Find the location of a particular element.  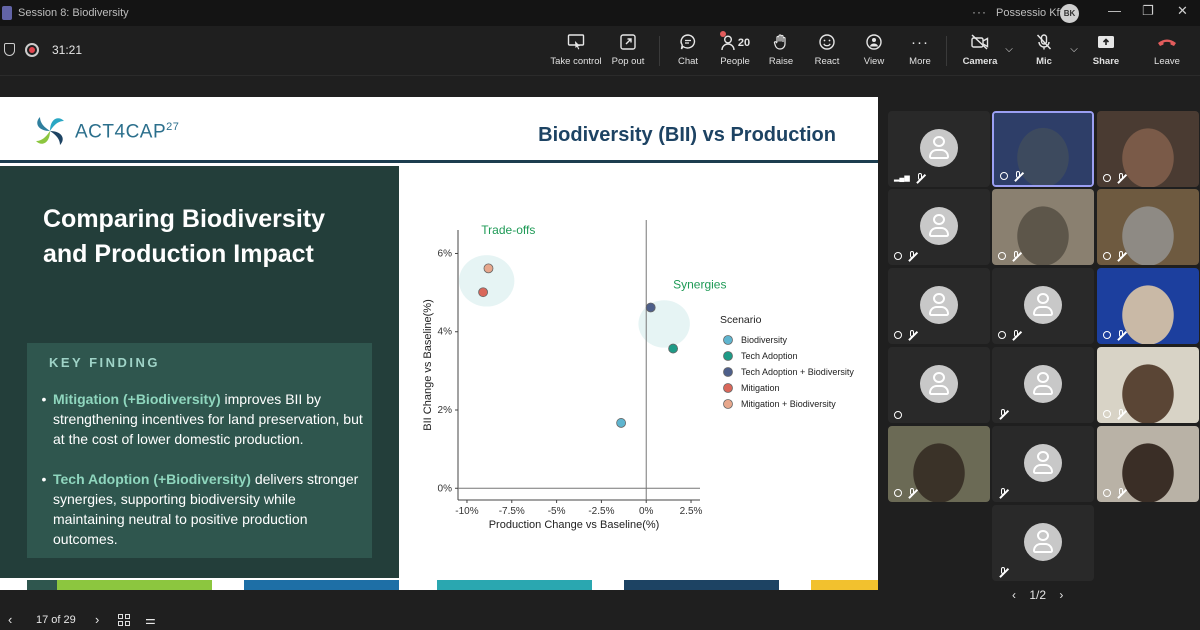

raise-hand-button: Raise is located at coordinates (781, 52).